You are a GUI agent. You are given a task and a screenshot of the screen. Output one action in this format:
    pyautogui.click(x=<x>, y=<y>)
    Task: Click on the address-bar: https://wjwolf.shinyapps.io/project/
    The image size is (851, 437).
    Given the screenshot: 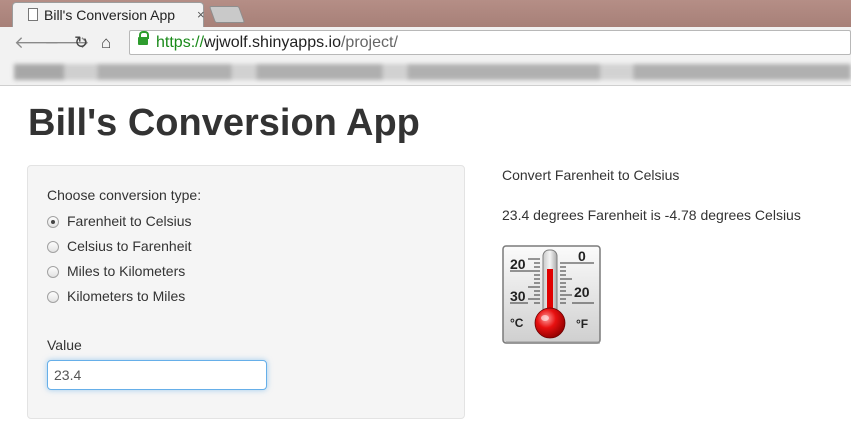 What is the action you would take?
    pyautogui.click(x=490, y=42)
    